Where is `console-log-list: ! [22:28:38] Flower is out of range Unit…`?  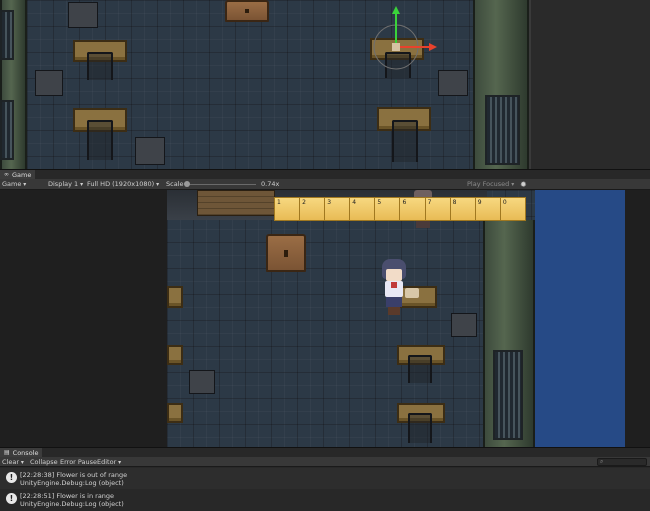
console-log-list: ! [22:28:38] Flower is out of range Unit… is located at coordinates (325, 489).